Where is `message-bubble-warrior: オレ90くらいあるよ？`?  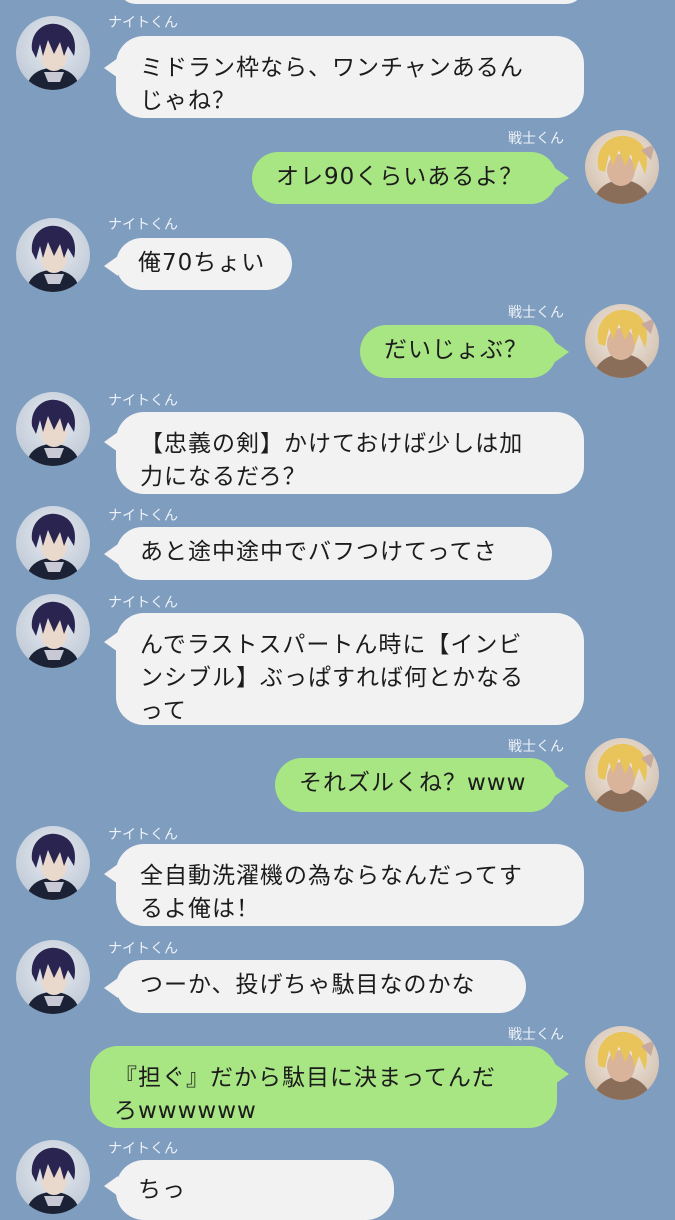 message-bubble-warrior: オレ90くらいあるよ？ is located at coordinates (404, 178).